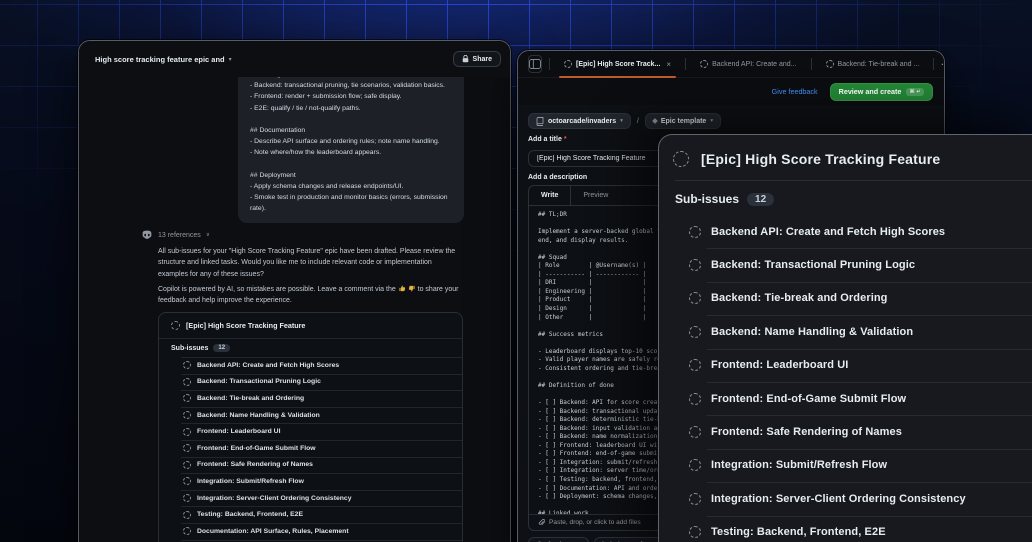 The width and height of the screenshot is (1032, 542). I want to click on close-icon: ×, so click(668, 64).